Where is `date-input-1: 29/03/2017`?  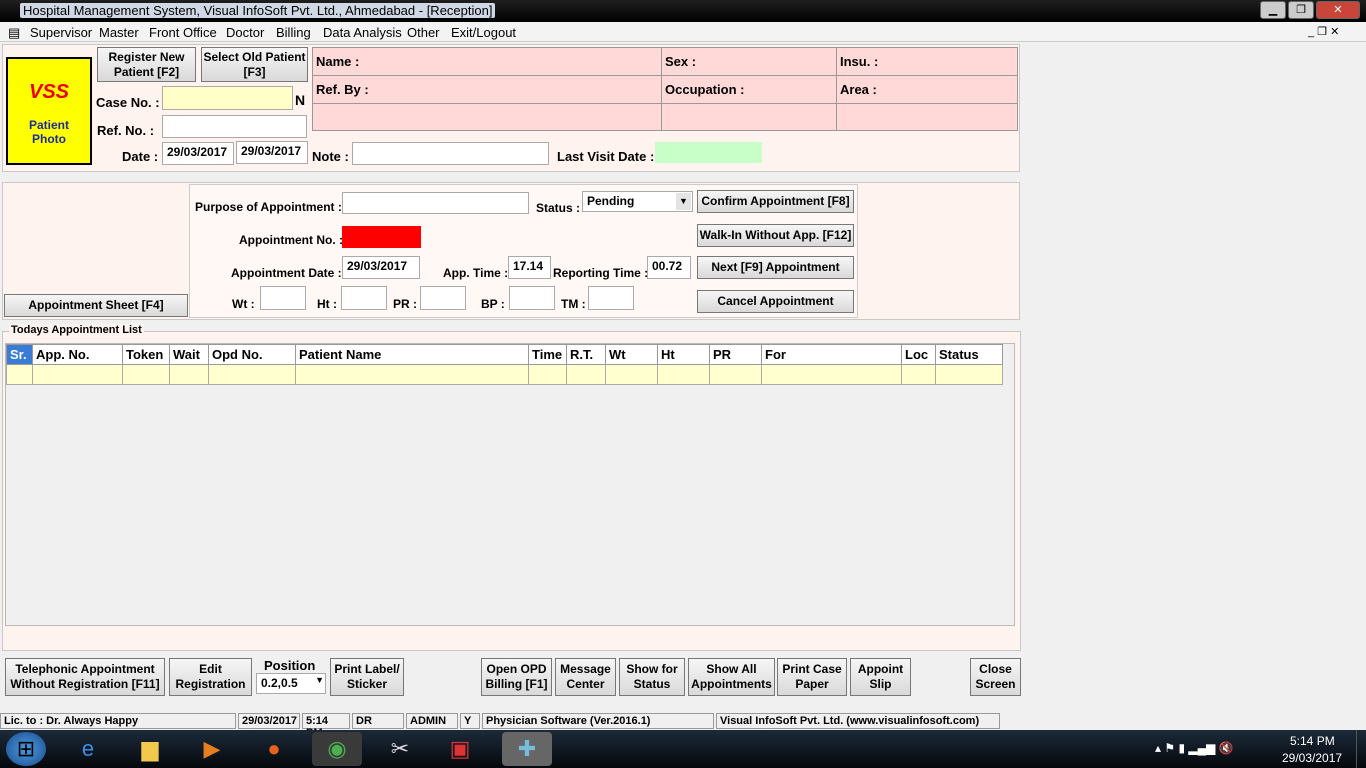 date-input-1: 29/03/2017 is located at coordinates (198, 153).